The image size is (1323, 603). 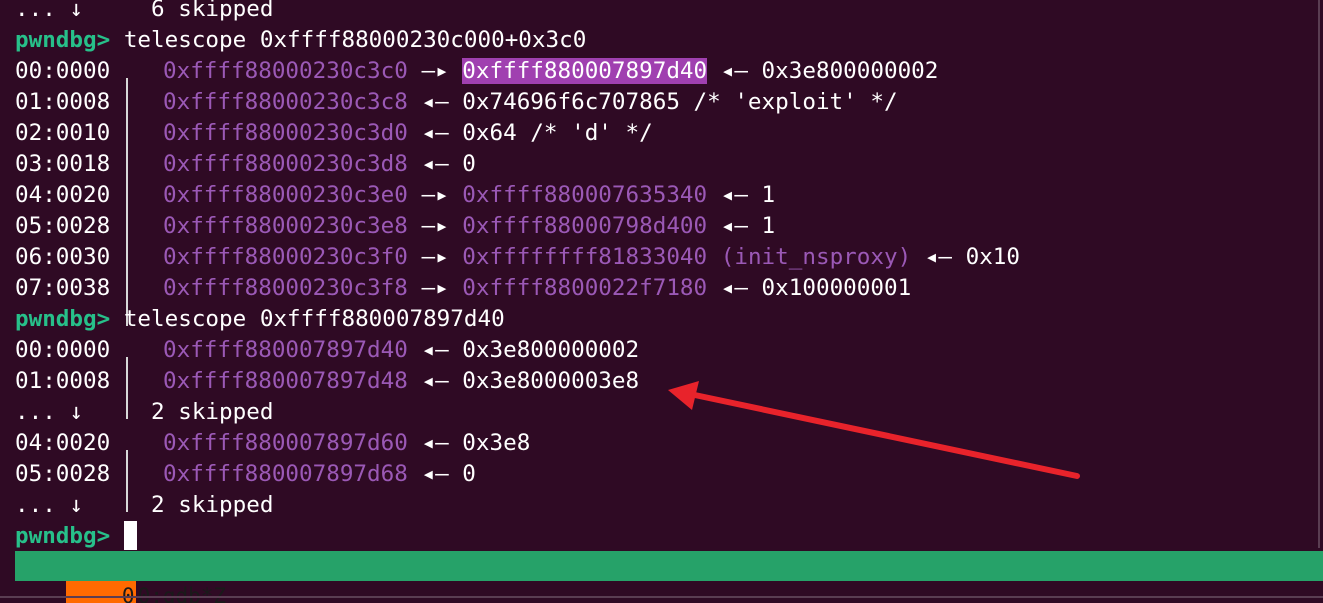 I want to click on annotation-arrow-head, so click(x=683, y=395).